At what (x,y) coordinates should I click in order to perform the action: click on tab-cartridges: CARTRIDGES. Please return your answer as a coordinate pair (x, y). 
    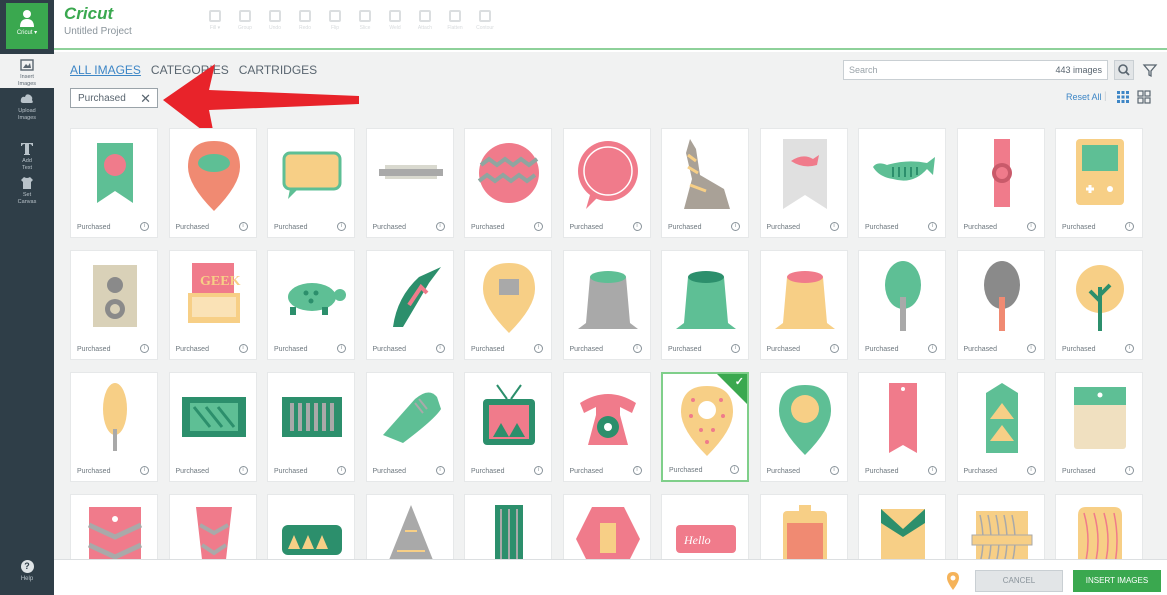
    Looking at the image, I should click on (278, 70).